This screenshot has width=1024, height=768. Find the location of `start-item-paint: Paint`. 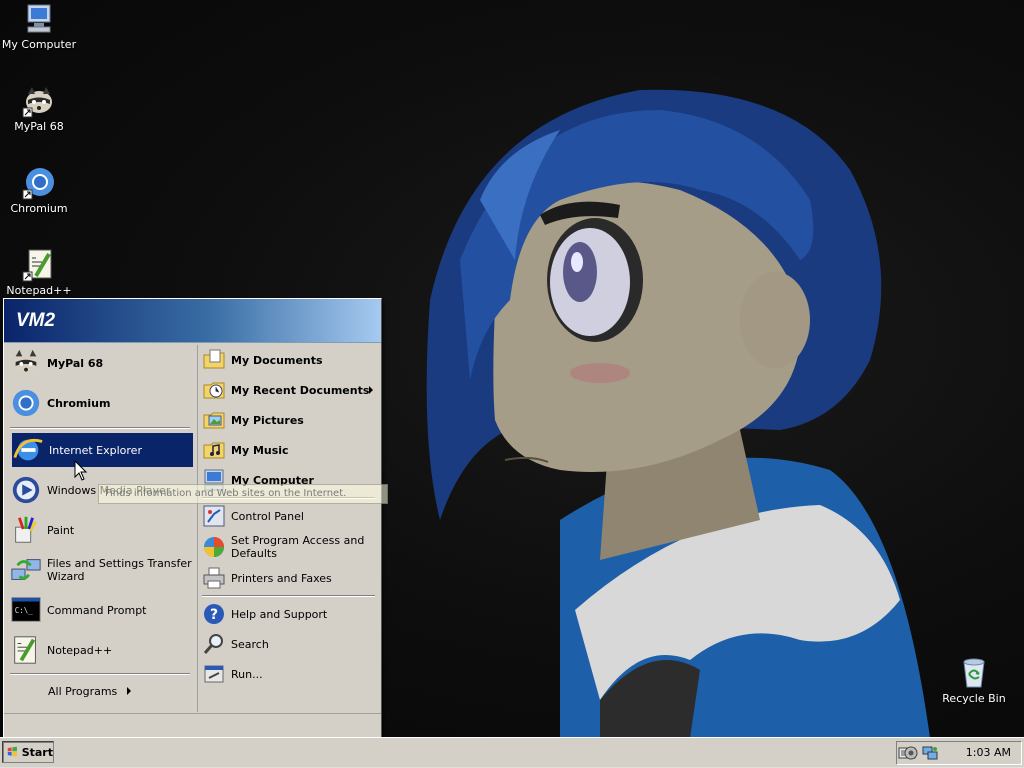

start-item-paint: Paint is located at coordinates (101, 530).